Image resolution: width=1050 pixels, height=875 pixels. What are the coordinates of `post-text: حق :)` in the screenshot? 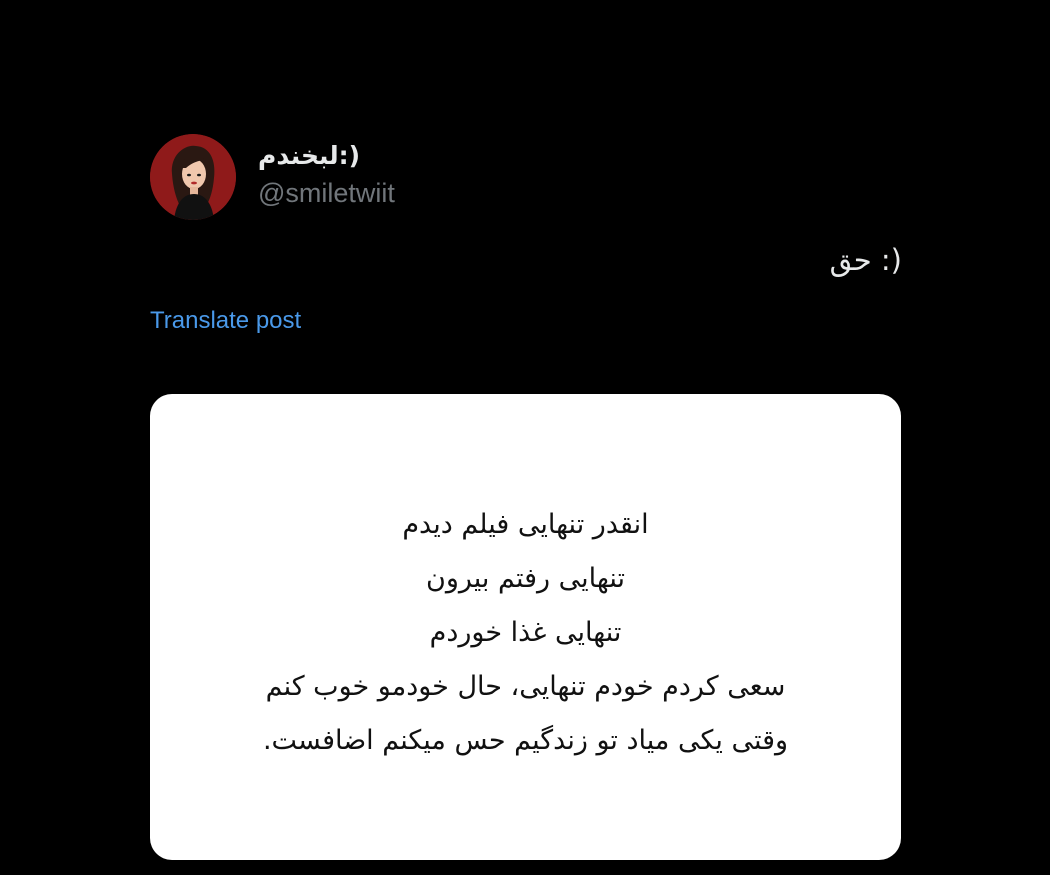 It's located at (865, 260).